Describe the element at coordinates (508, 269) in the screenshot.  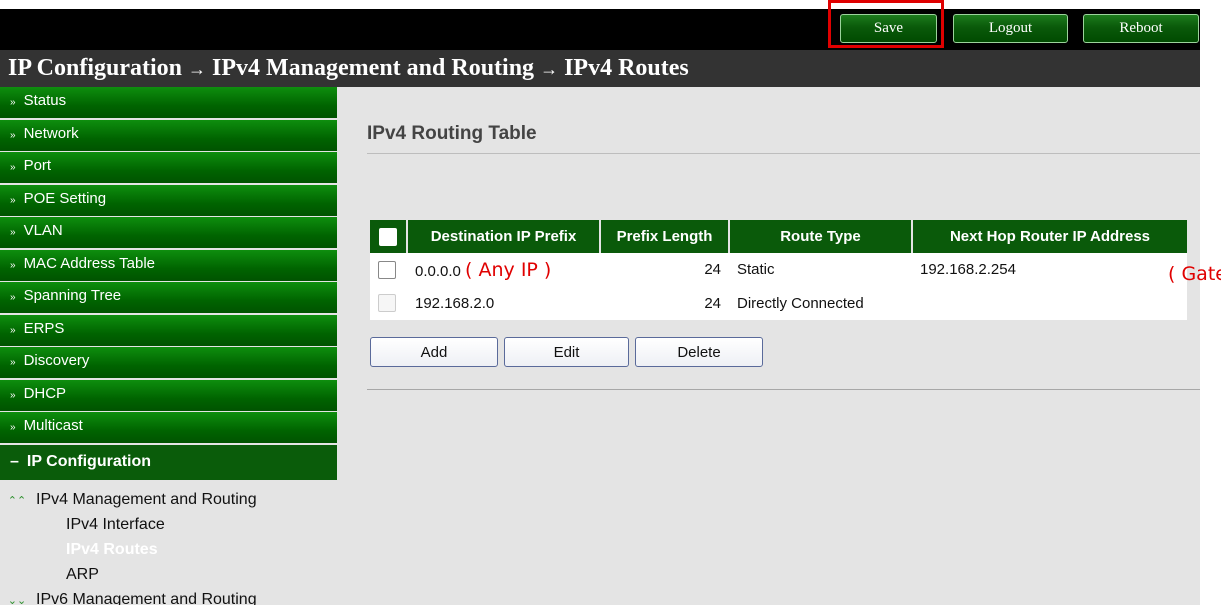
I see `any-ip-annotation: ( Any IP )` at that location.